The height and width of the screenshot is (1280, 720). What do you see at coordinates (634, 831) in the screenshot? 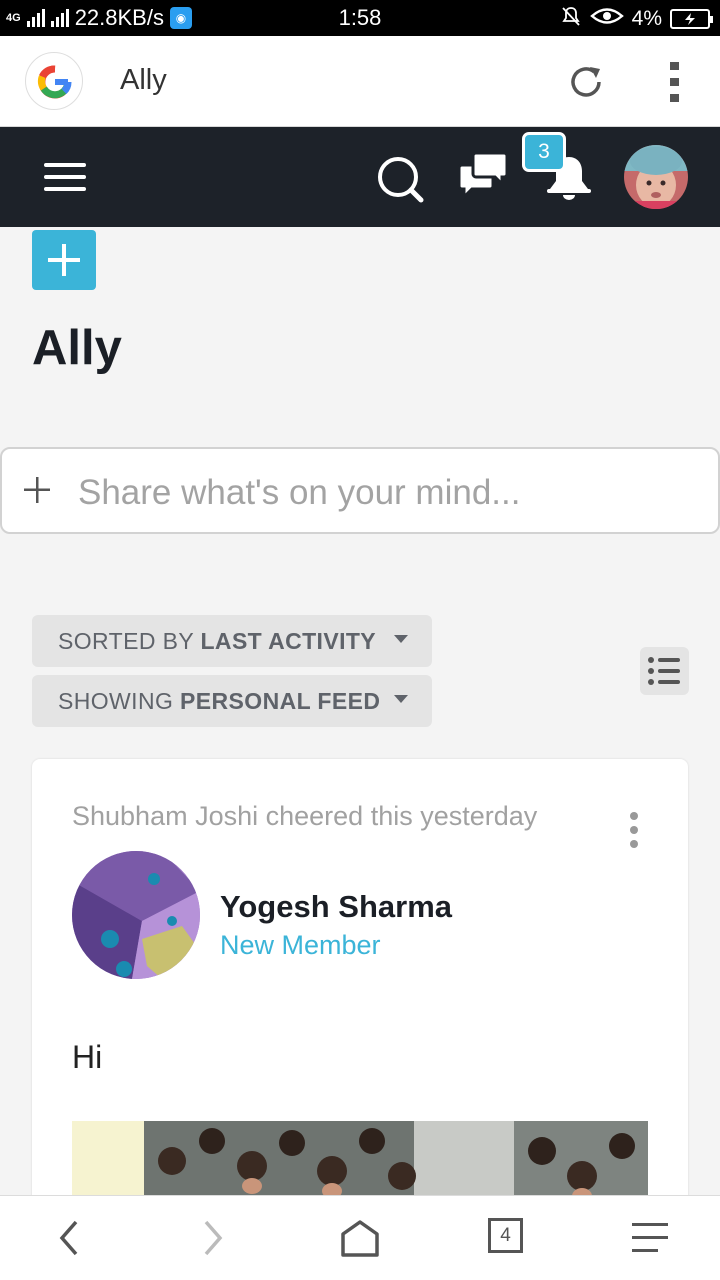
I see `post-options-icon` at bounding box center [634, 831].